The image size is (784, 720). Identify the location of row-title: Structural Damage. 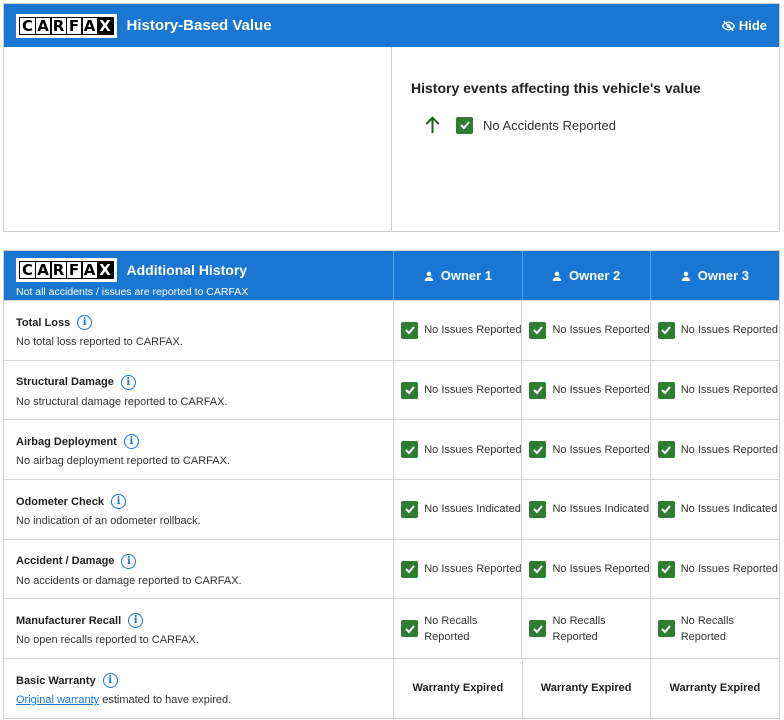
(65, 382).